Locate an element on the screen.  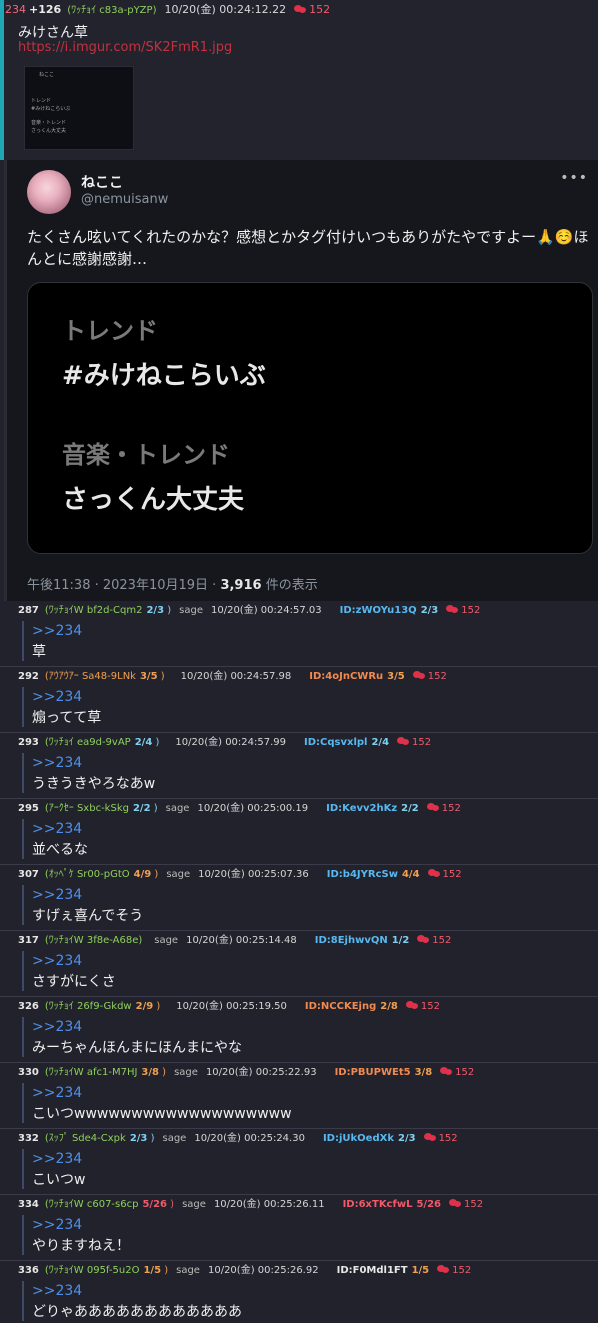
reply-id: ID:b4JYRcSw is located at coordinates (362, 874).